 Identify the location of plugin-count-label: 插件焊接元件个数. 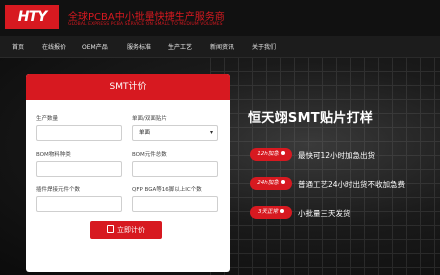
(58, 190).